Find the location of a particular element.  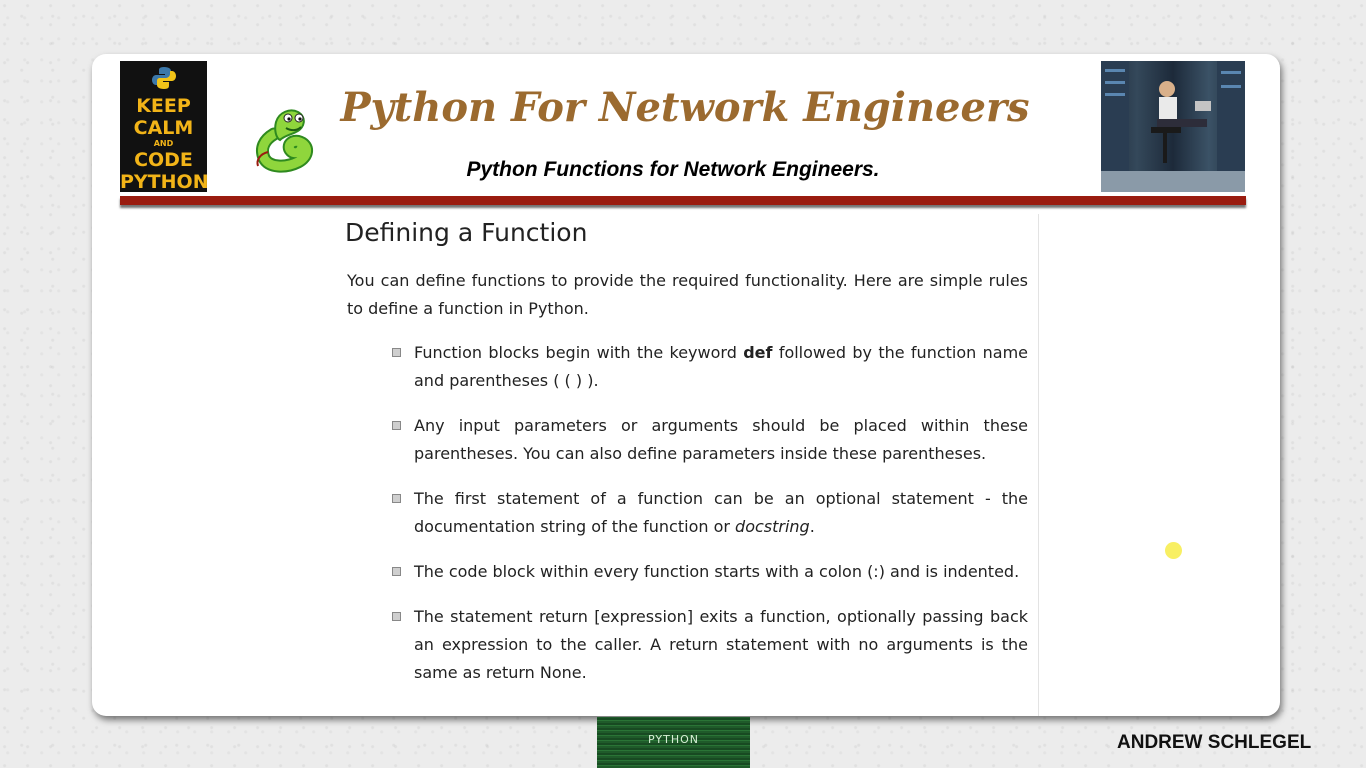

rule-text-after: . is located at coordinates (812, 526).